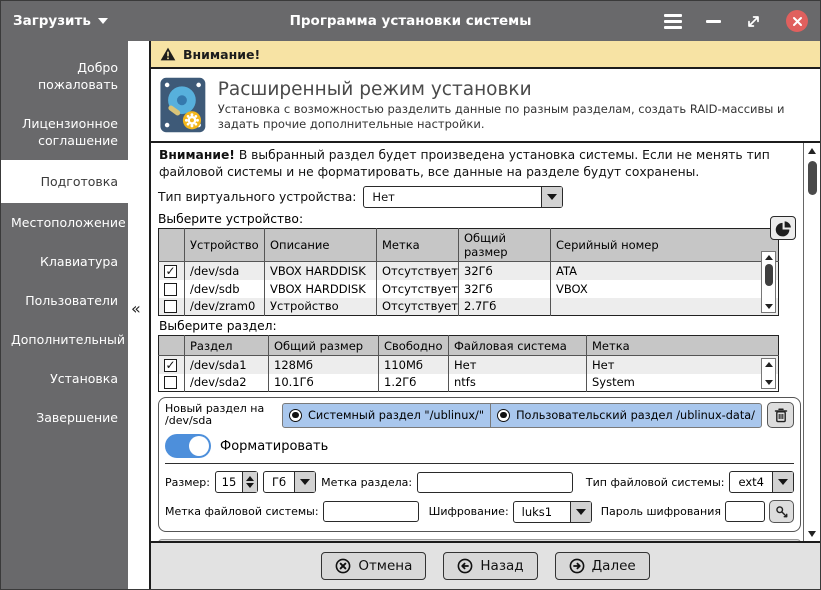 The width and height of the screenshot is (821, 590). What do you see at coordinates (468, 364) in the screenshot?
I see `partition-row-sda1: ✓ /dev/sda1 128Мб 110Мб Нет Нет` at bounding box center [468, 364].